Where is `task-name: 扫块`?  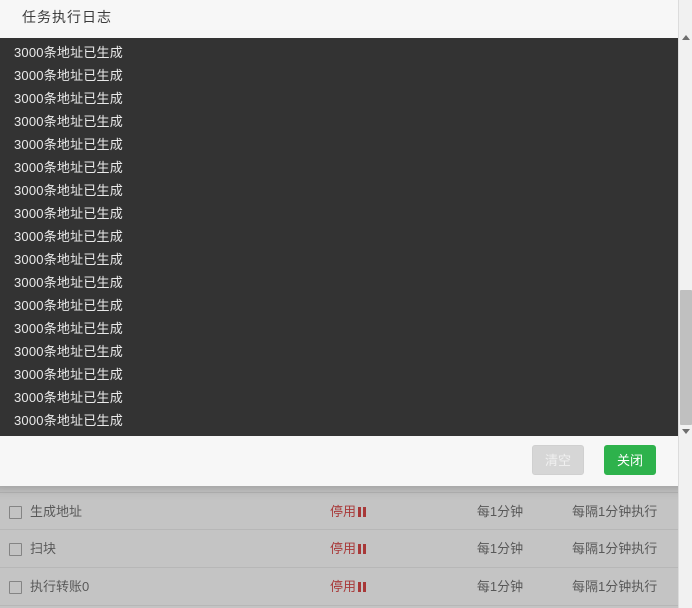 task-name: 扫块 is located at coordinates (43, 548).